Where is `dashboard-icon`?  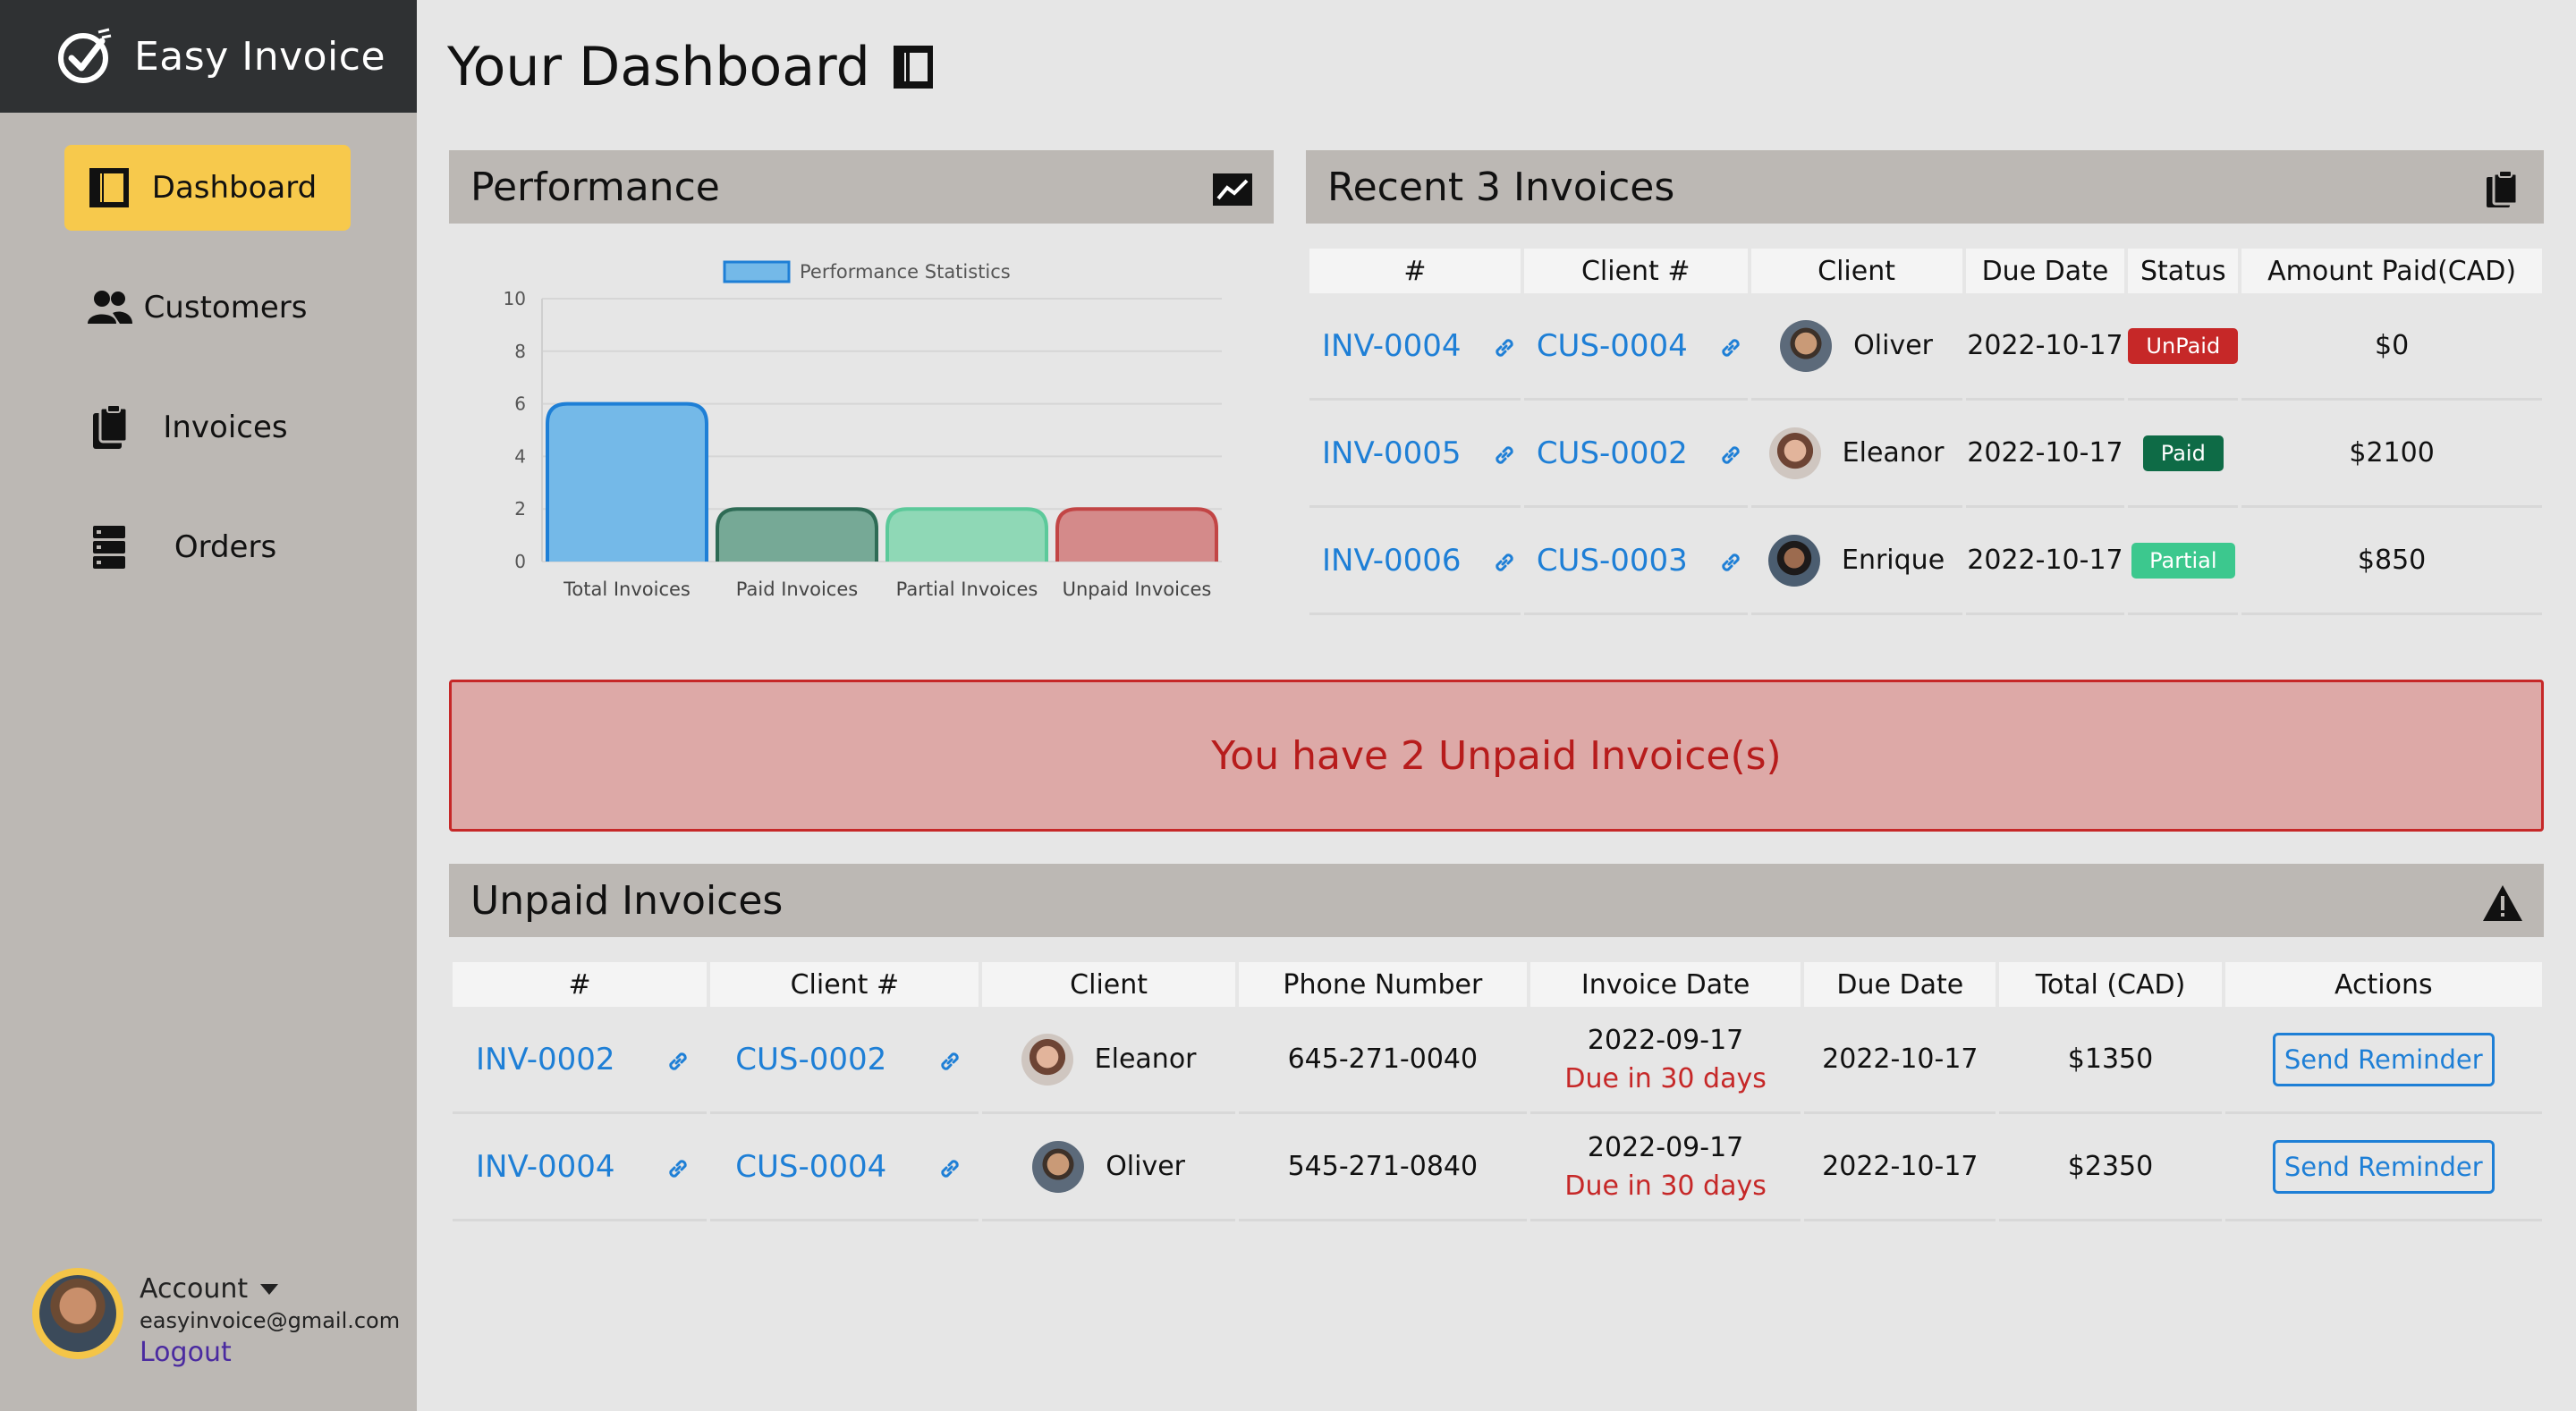
dashboard-icon is located at coordinates (913, 67).